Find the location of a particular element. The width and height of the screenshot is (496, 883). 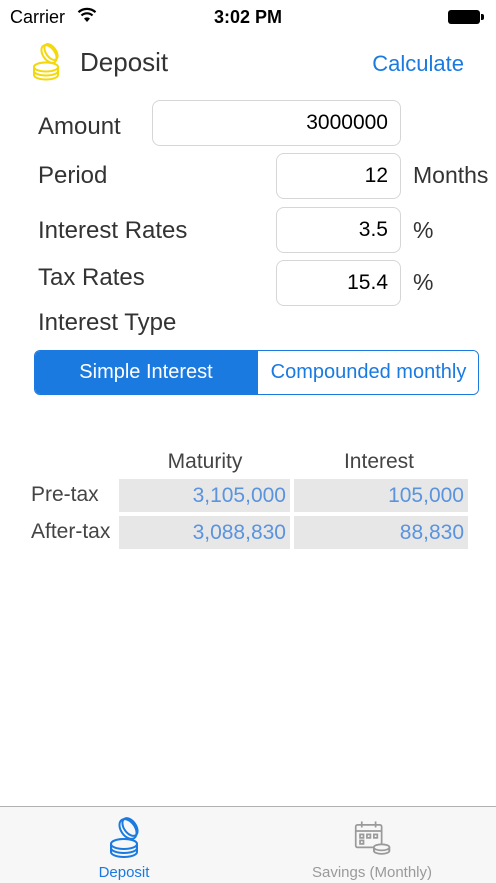

tax-rate-unit-label: % is located at coordinates (423, 282).